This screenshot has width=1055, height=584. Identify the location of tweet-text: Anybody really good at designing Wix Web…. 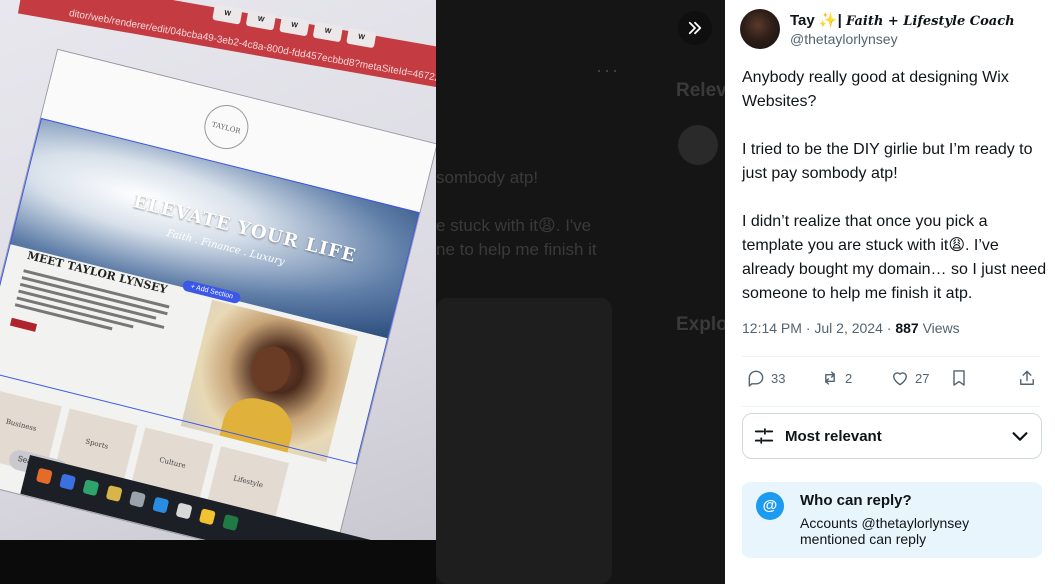
(894, 186).